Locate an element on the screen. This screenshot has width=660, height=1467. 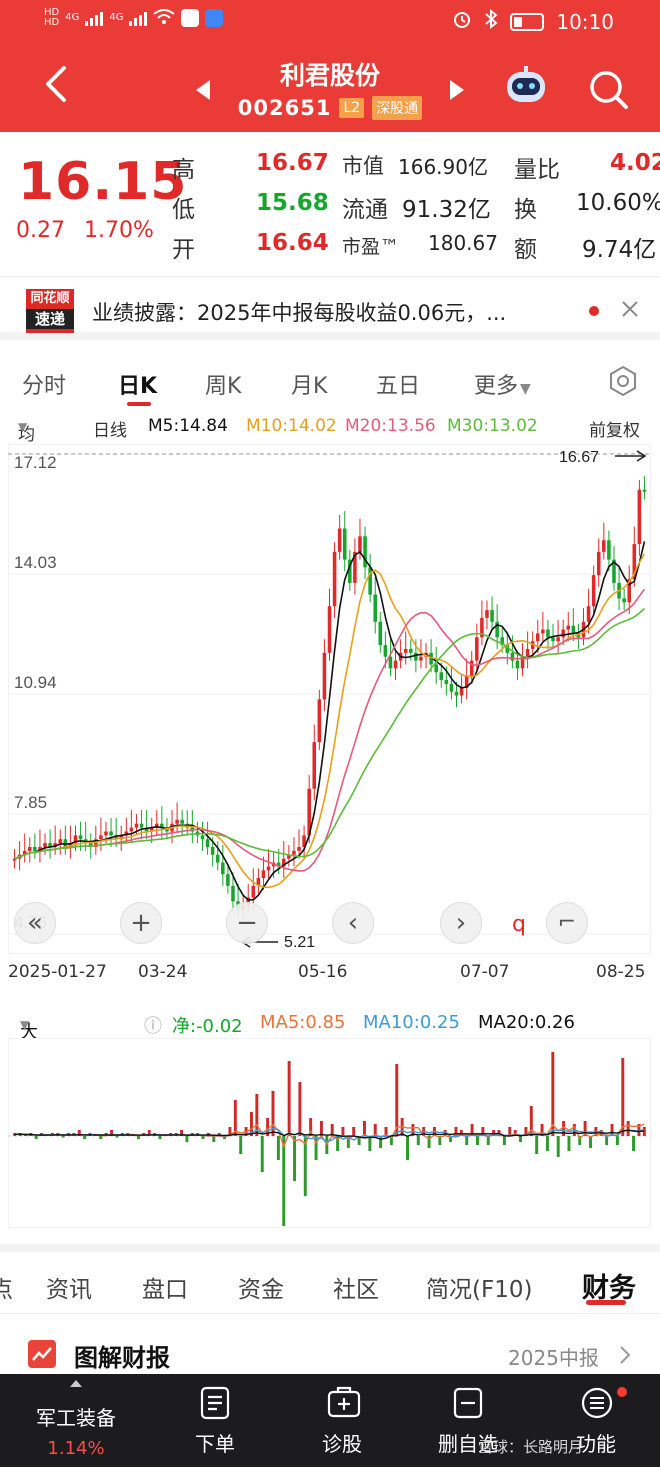
app-header: HD HD 4G 4G 10:10 利君股份 002651 L2 深股通 is located at coordinates (330, 66).